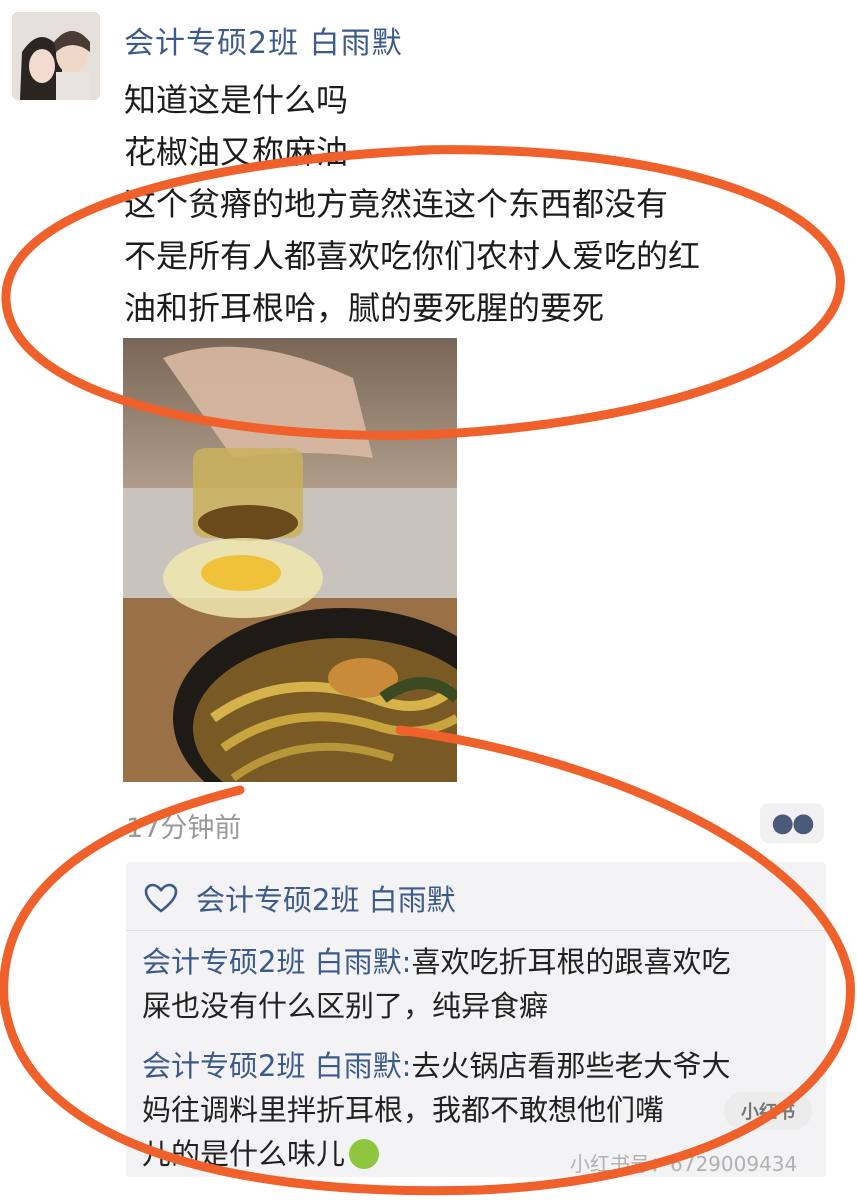 This screenshot has height=1200, width=857. Describe the element at coordinates (184, 828) in the screenshot. I see `post-timestamp: 17分钟前` at that location.